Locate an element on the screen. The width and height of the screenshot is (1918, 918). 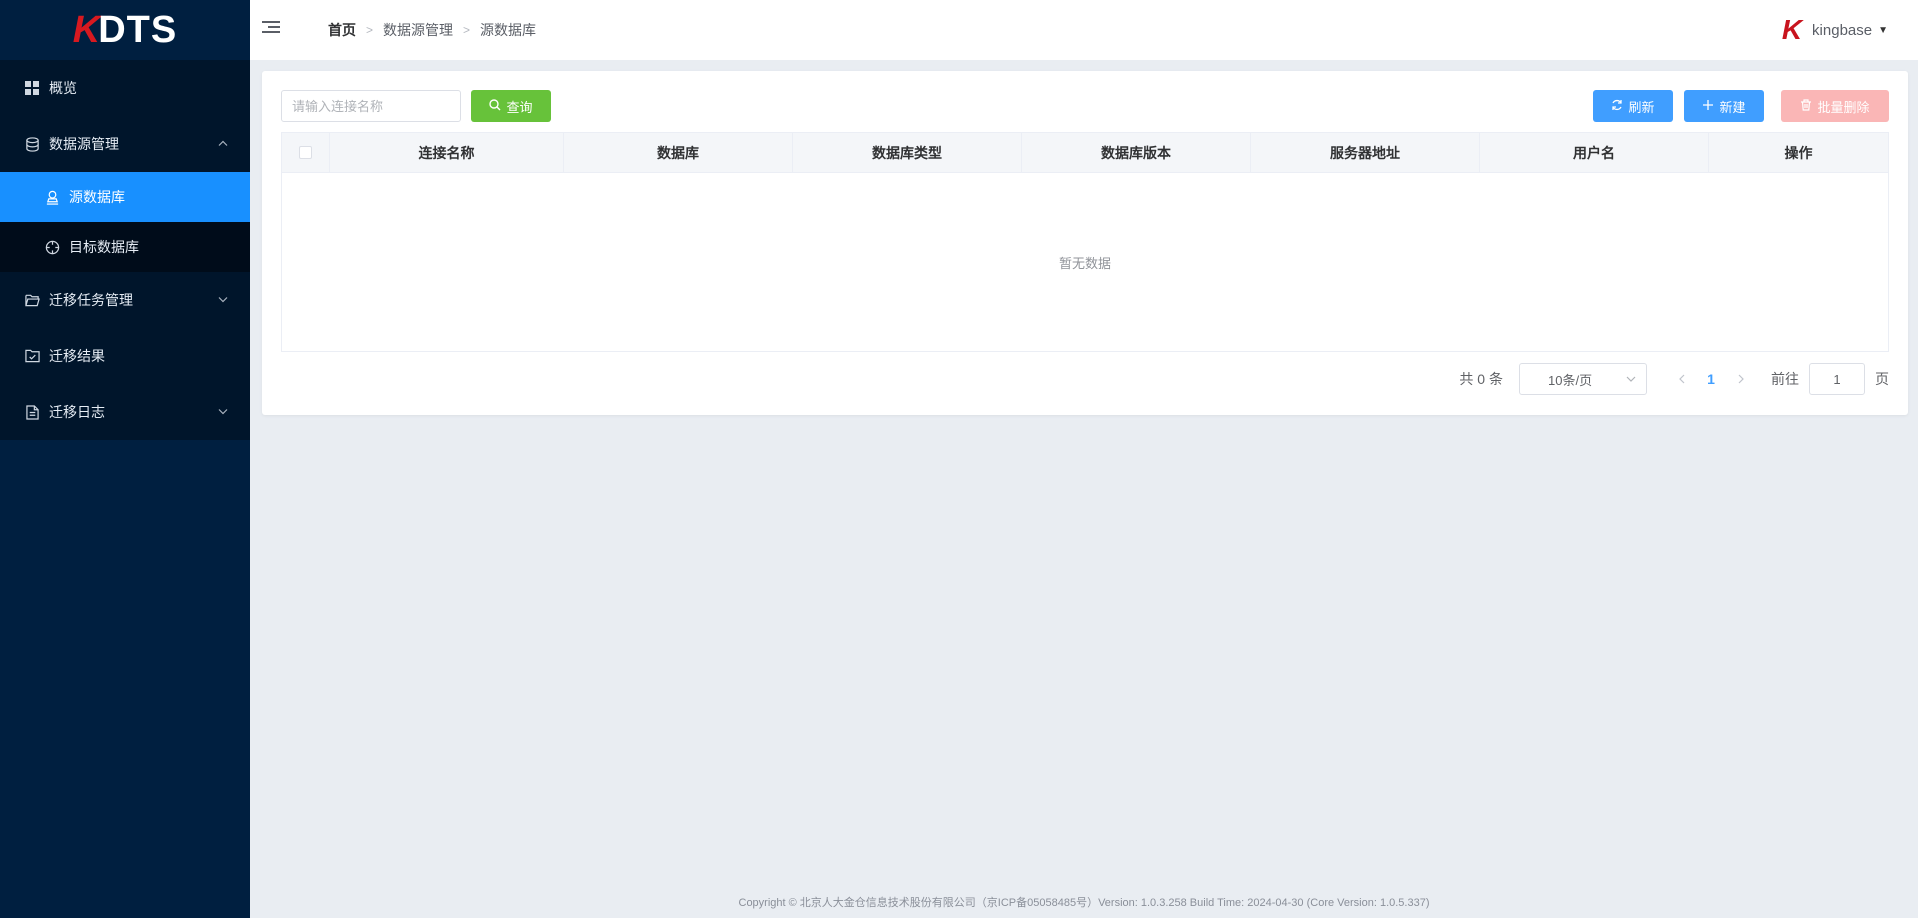
app-logo: K DTS is located at coordinates (125, 30).